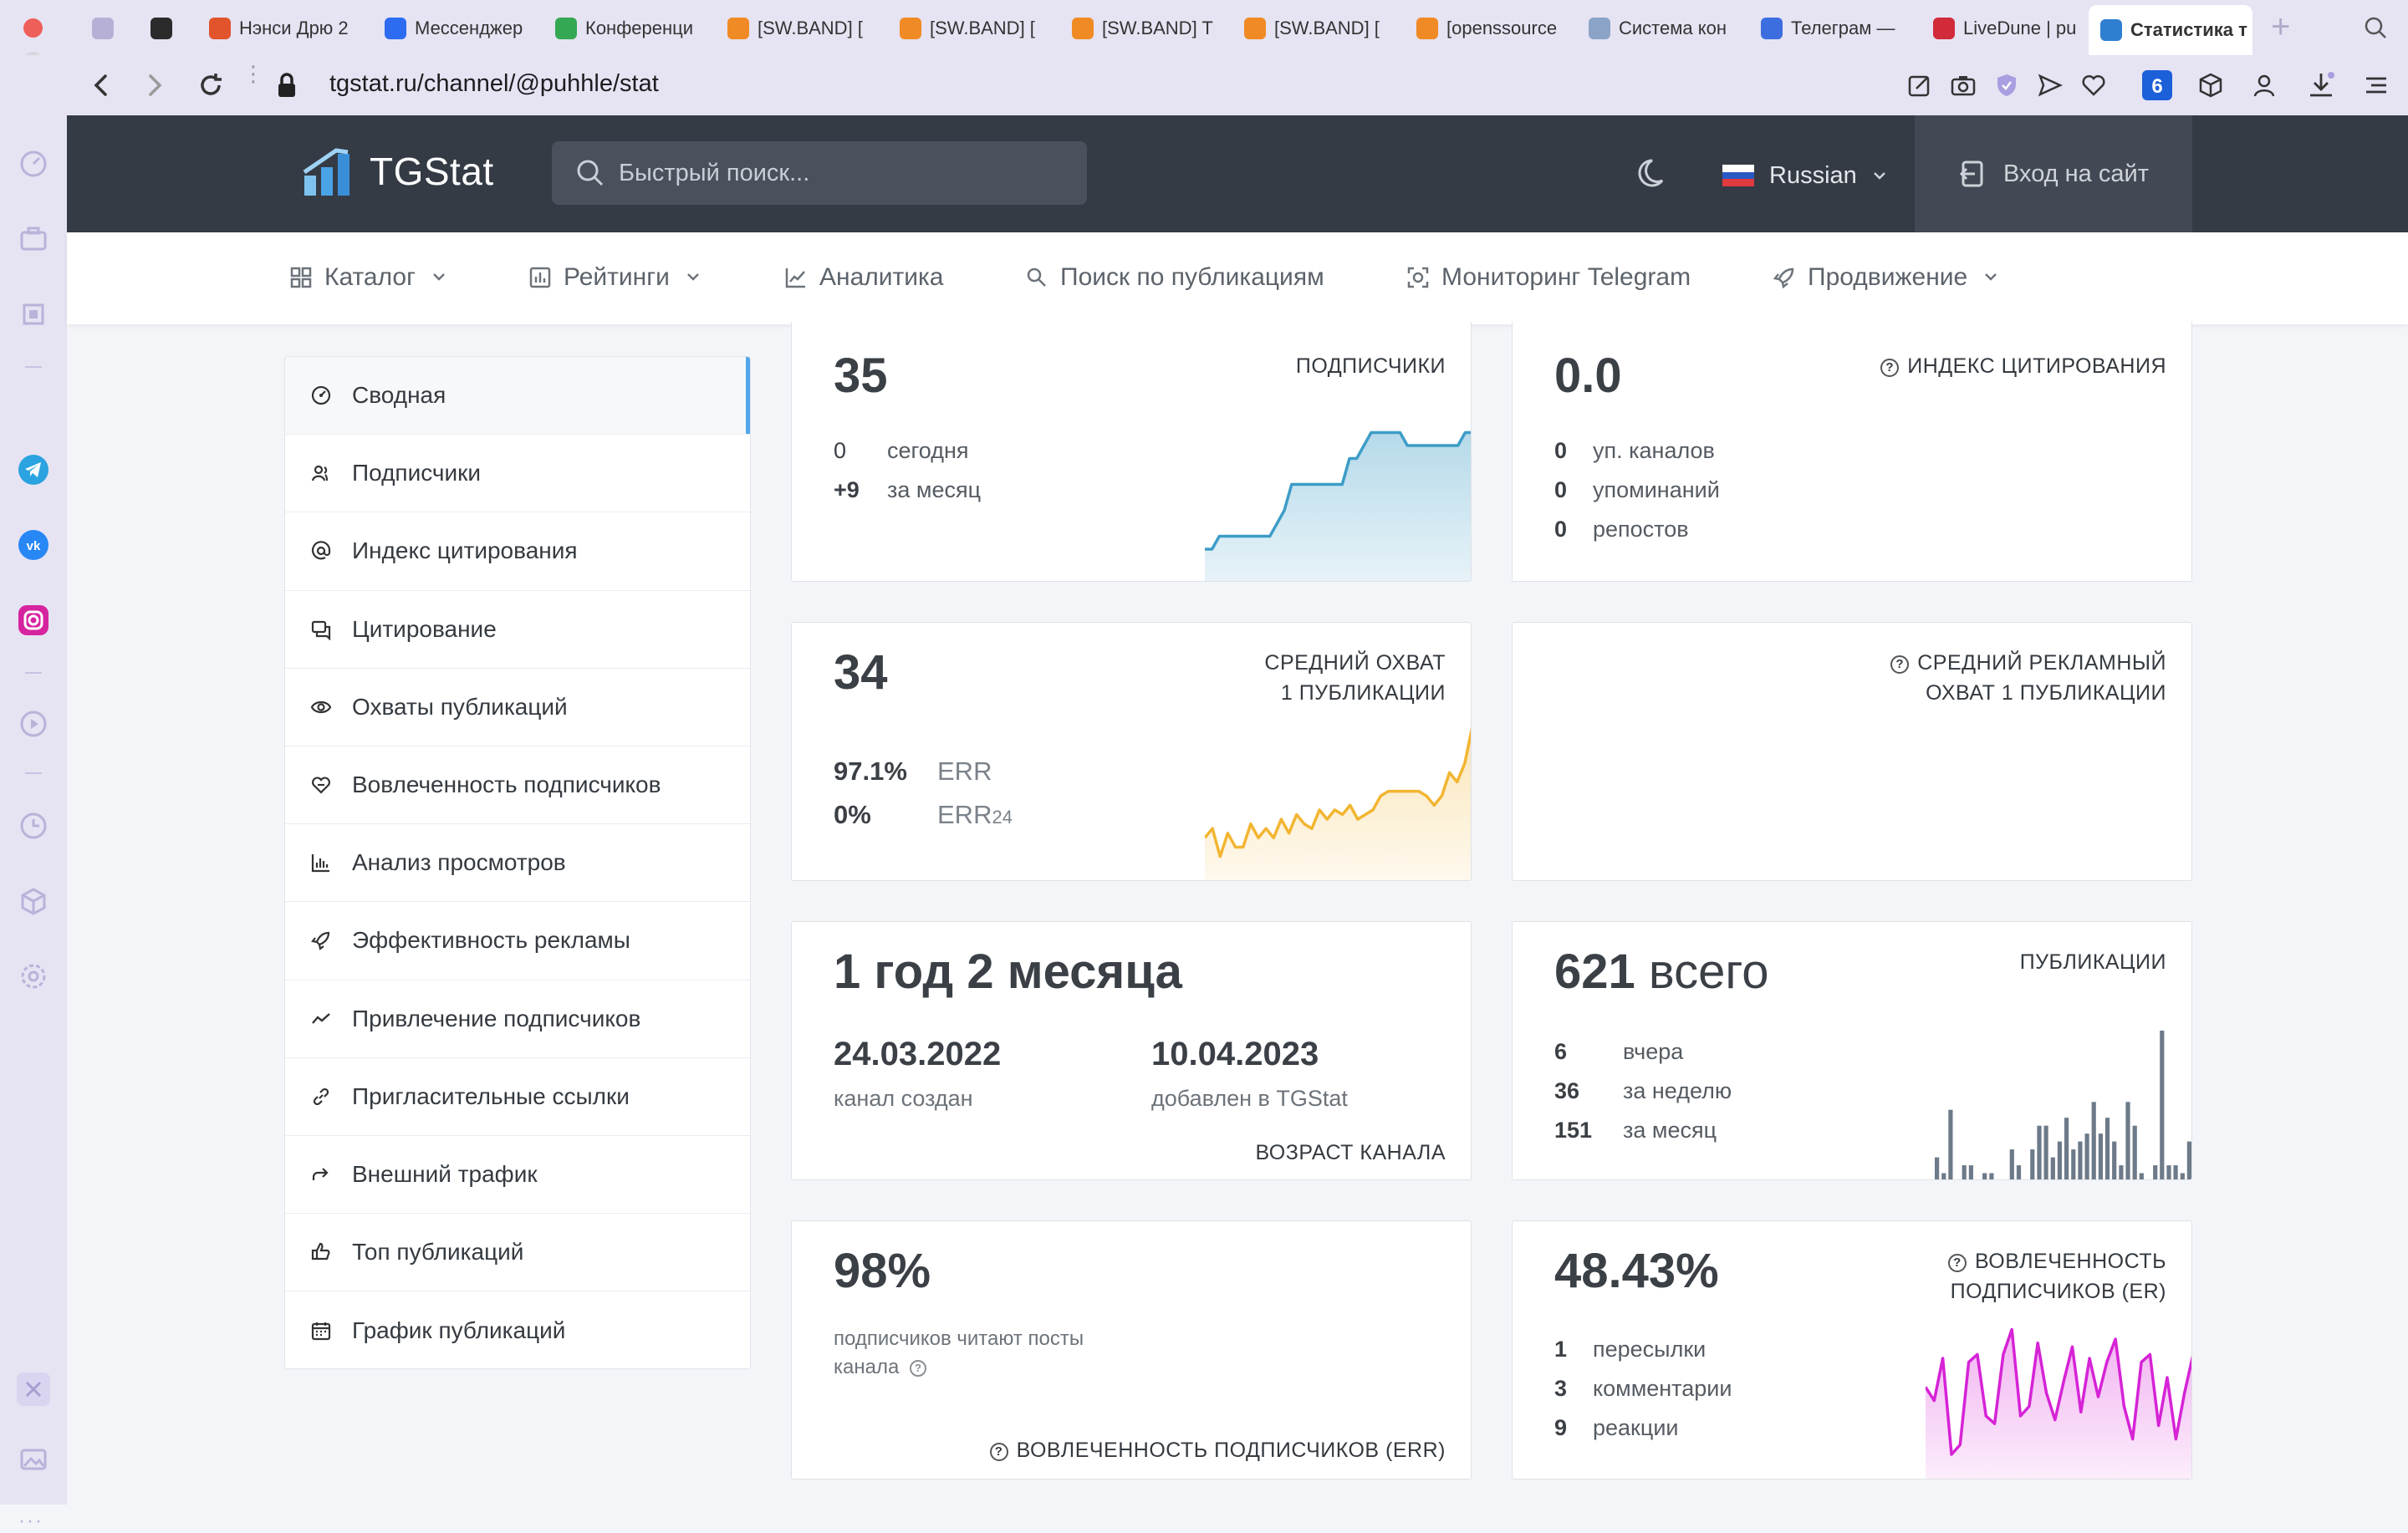  What do you see at coordinates (982, 28) in the screenshot?
I see `browser-tab-label: [SW.BAND] [` at bounding box center [982, 28].